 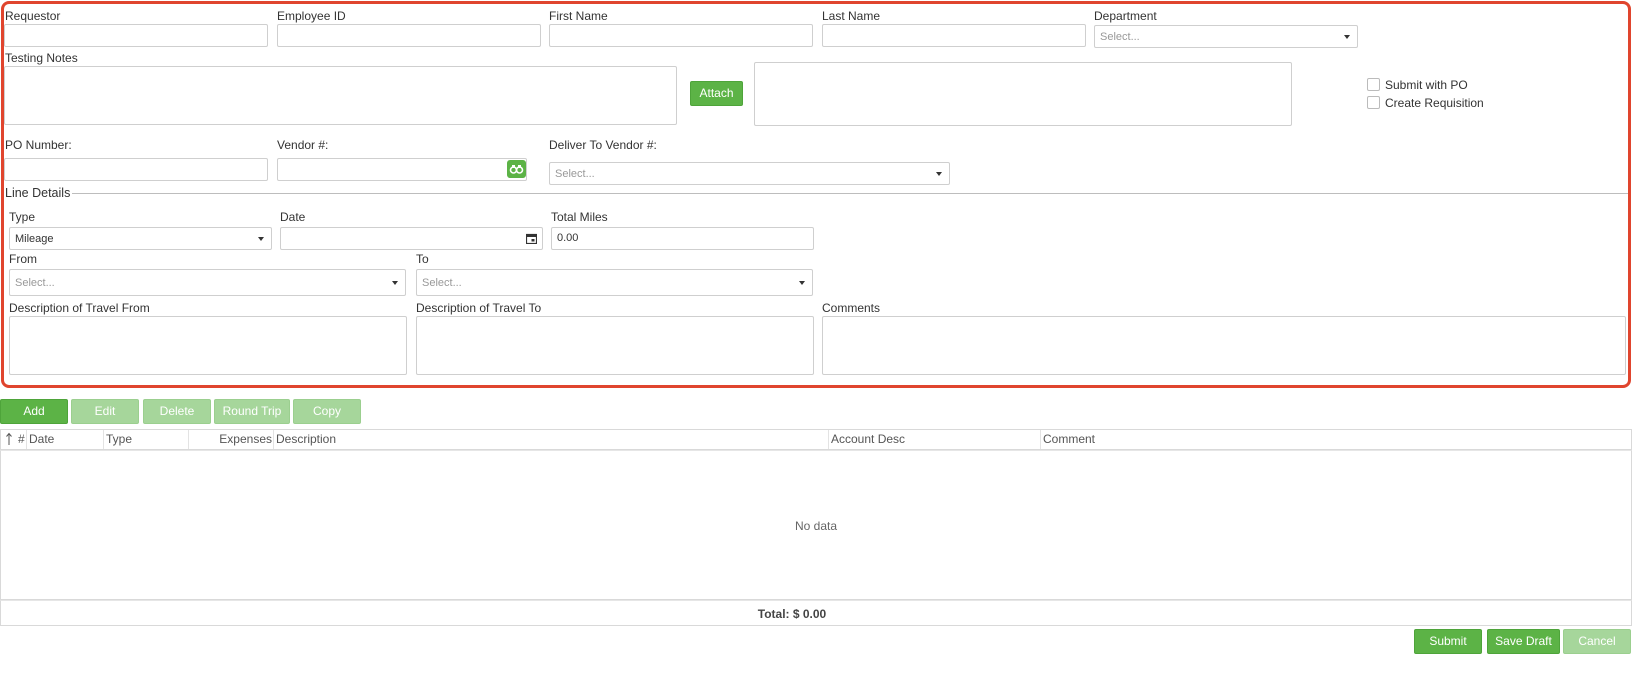 What do you see at coordinates (311, 16) in the screenshot?
I see `employee-id-label: Employee ID` at bounding box center [311, 16].